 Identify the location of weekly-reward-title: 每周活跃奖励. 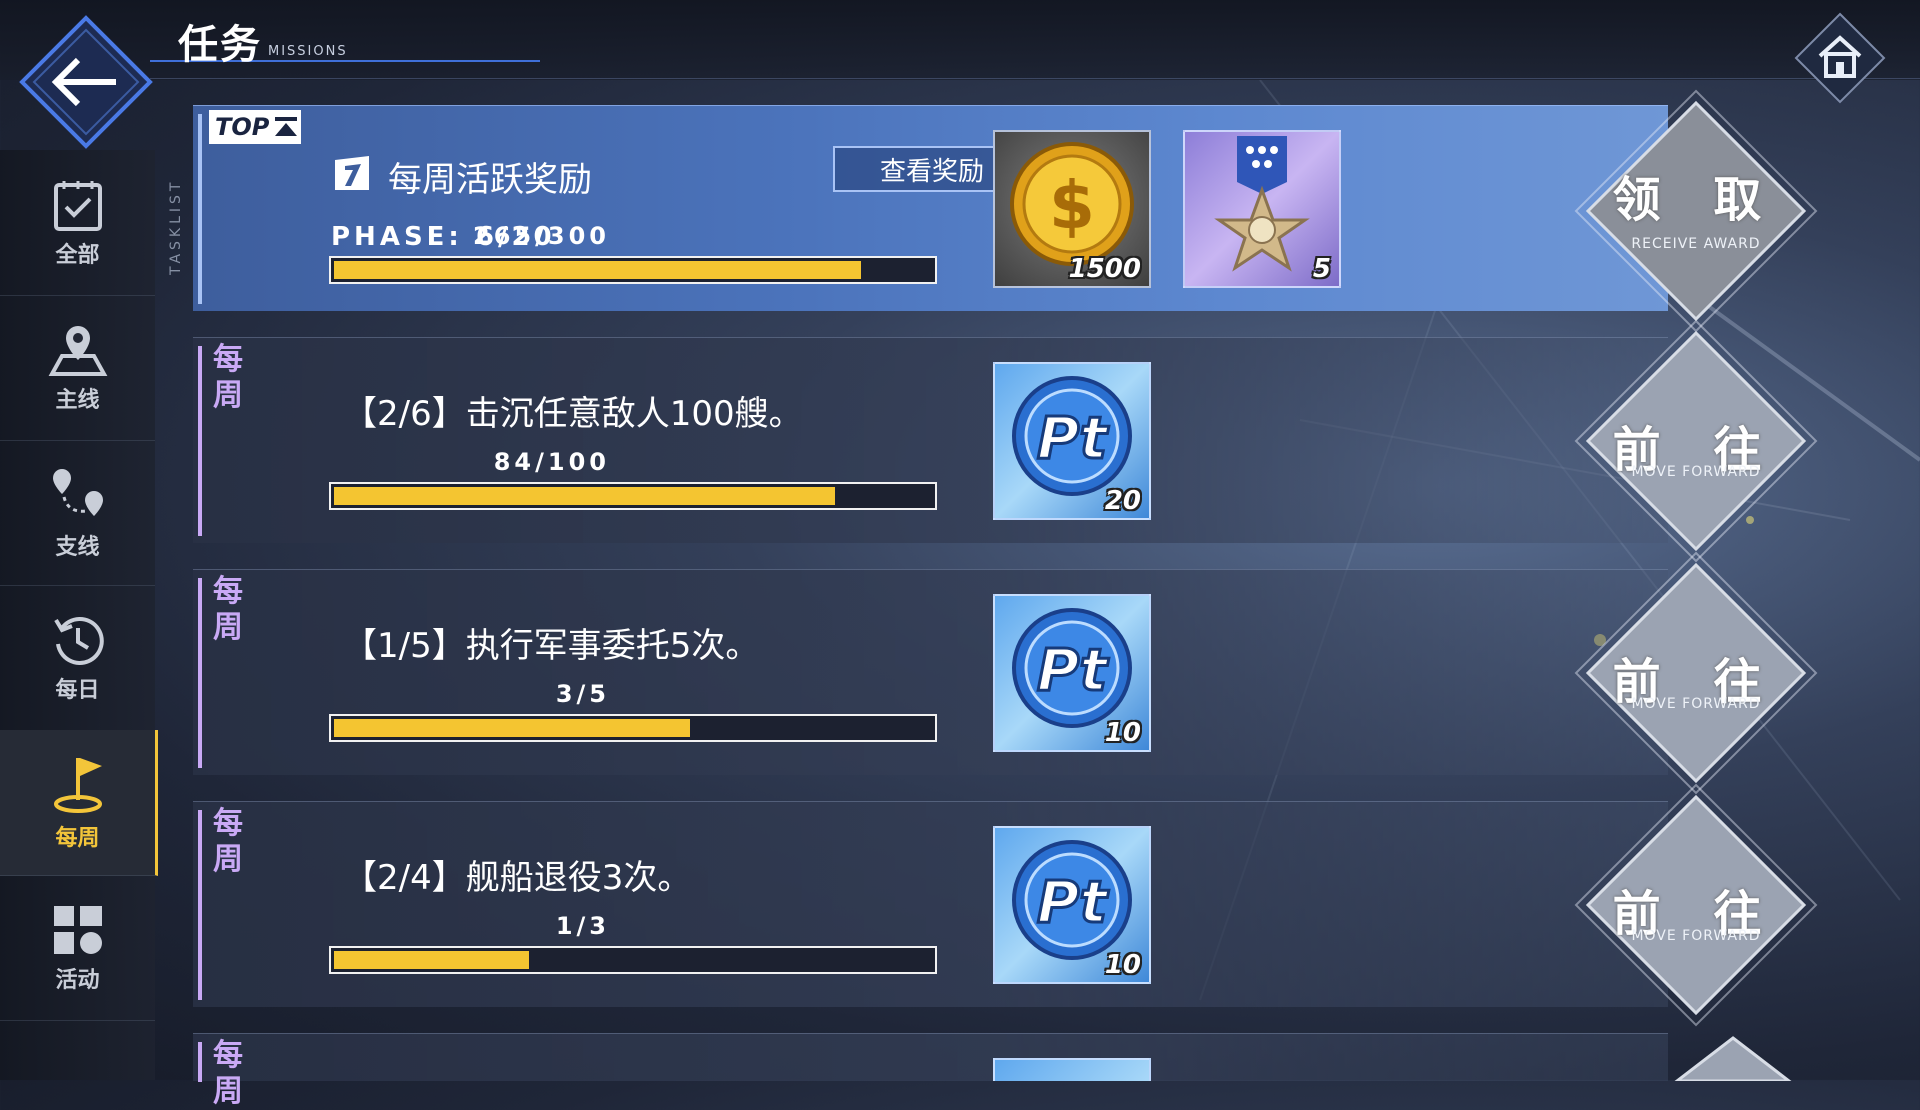
(490, 180).